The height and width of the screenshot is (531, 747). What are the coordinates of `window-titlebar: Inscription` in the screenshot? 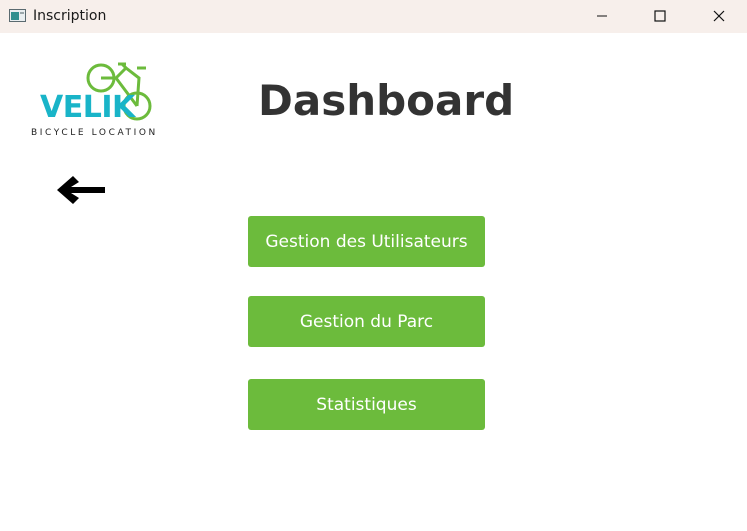 It's located at (373, 16).